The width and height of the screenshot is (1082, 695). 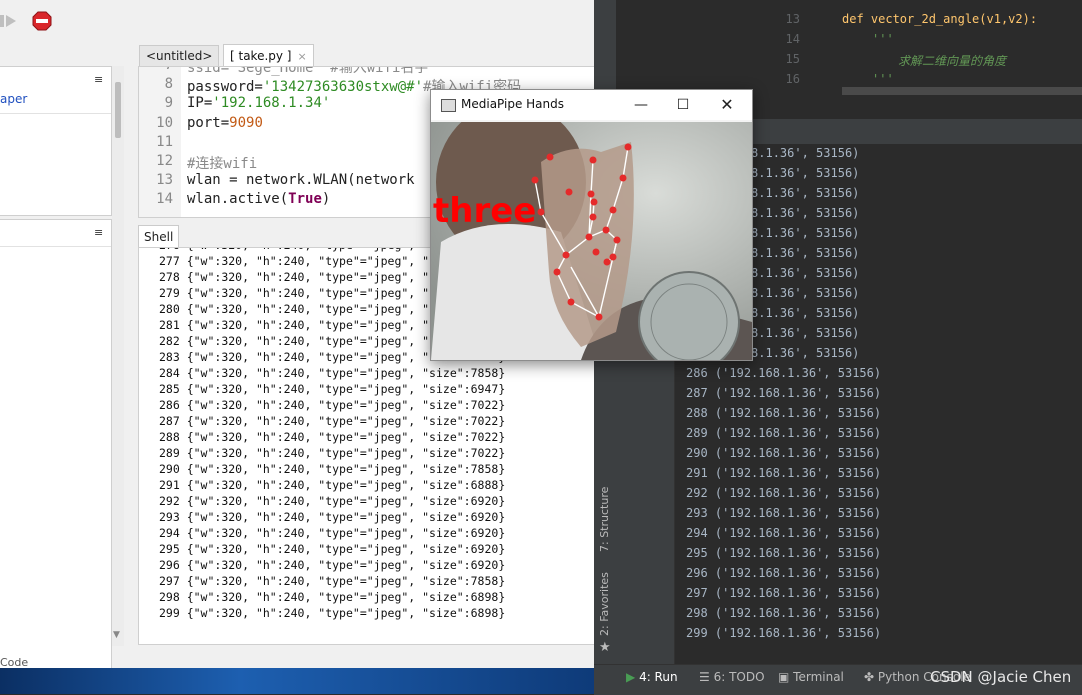 I want to click on code-line: wlan = network.WLAN(network, so click(x=301, y=180).